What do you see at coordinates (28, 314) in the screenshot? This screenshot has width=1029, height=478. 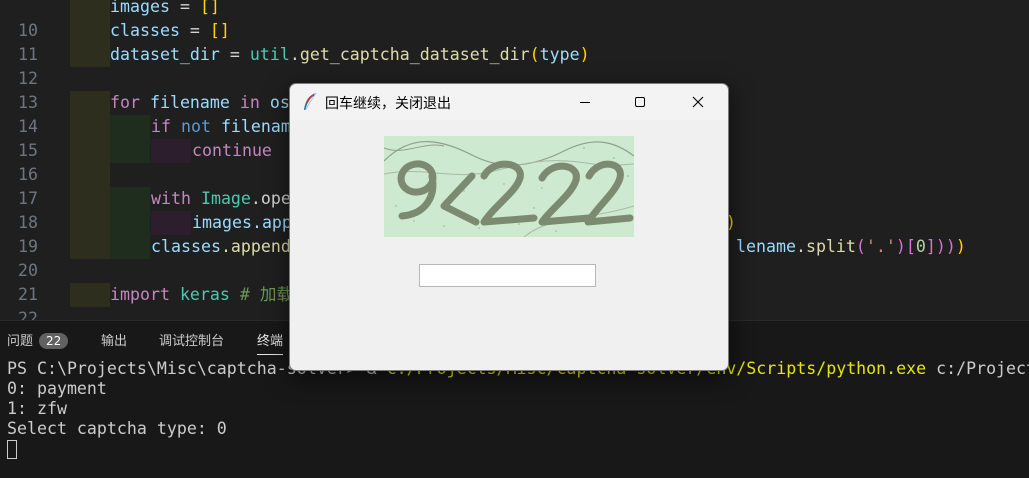 I see `line-number: 22` at bounding box center [28, 314].